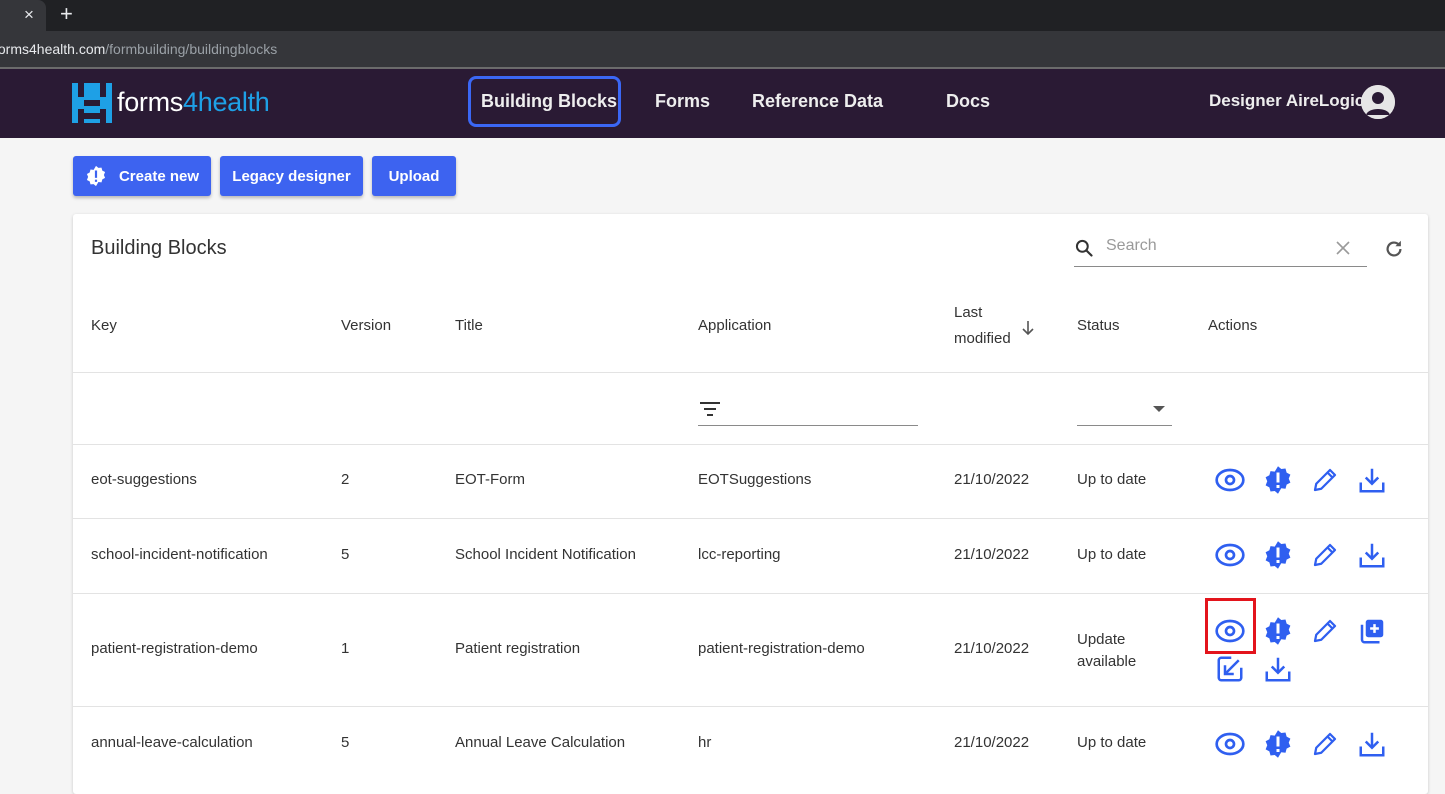  Describe the element at coordinates (179, 554) in the screenshot. I see `cell-key: school-incident-notification` at that location.